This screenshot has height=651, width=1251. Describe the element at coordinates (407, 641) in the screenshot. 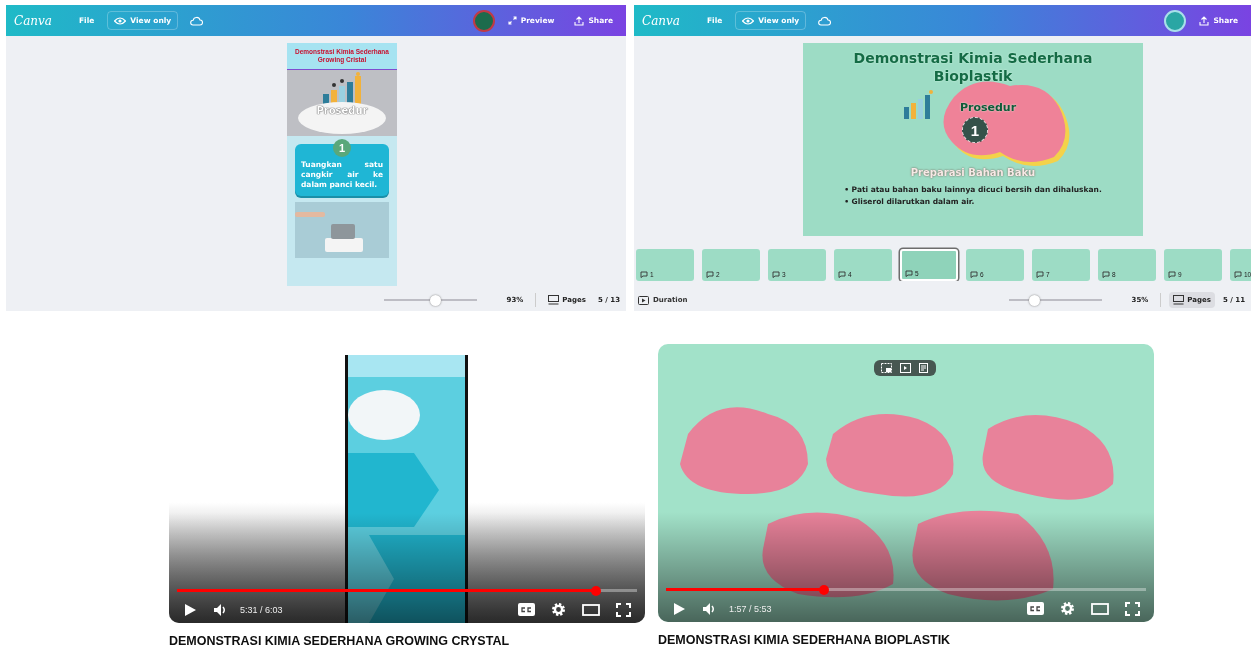

I see `video-title: DEMONSTRASI KIMIA SEDERHANA GROWING CRYSTAL` at that location.